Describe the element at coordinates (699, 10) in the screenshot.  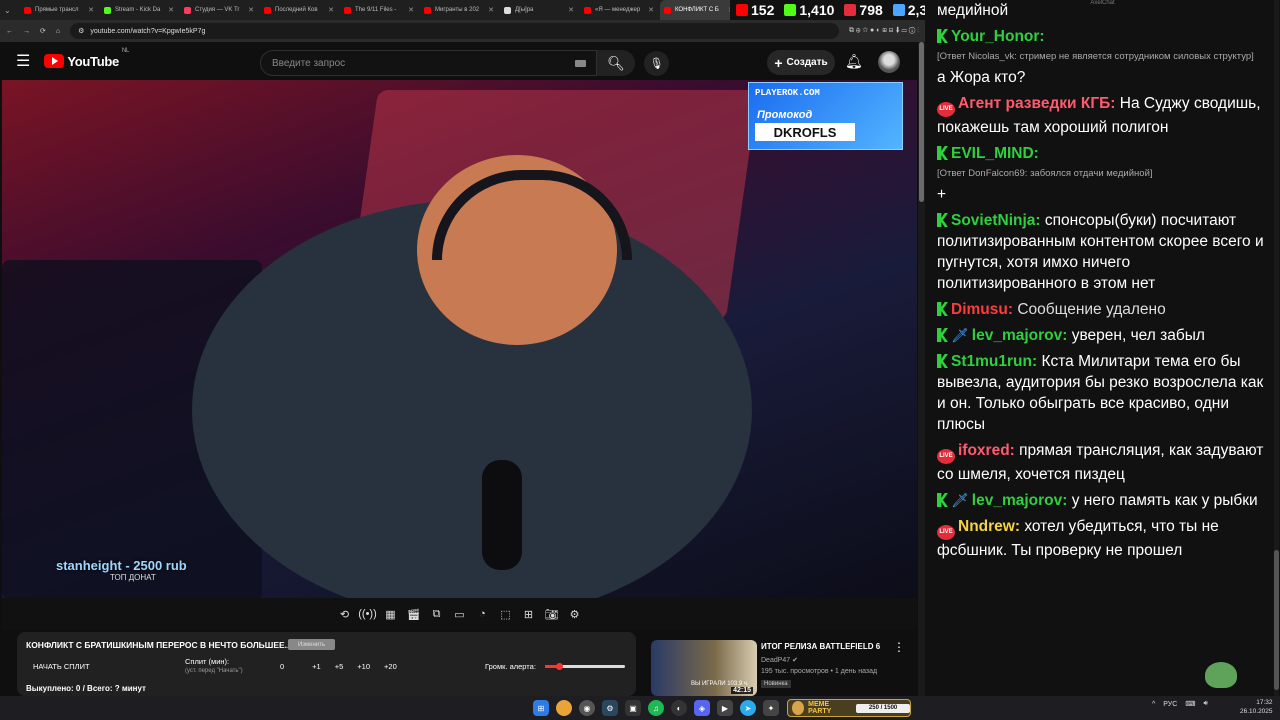
I see `browser-tab: КОНФЛИКТ С Б✕` at that location.